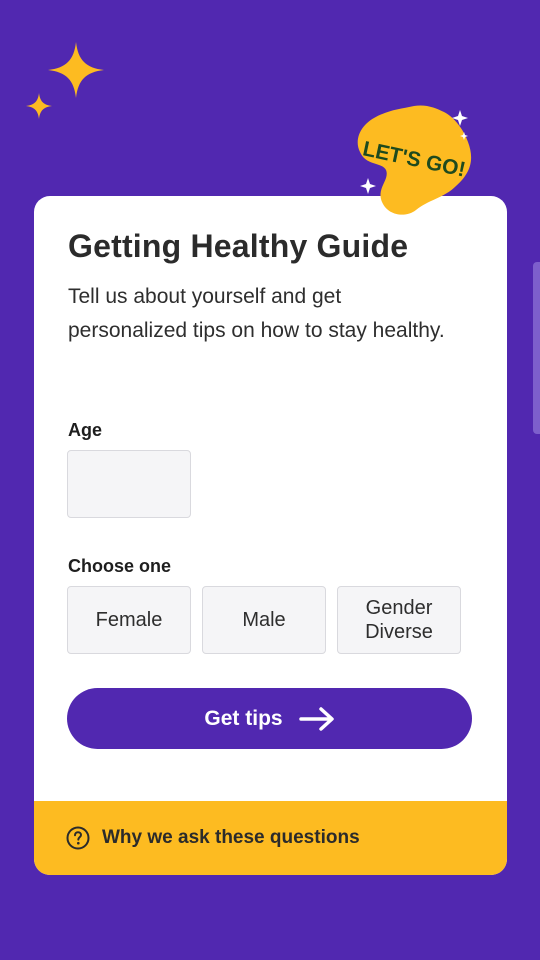 The image size is (540, 960). I want to click on choose-one-label: Choose one, so click(120, 566).